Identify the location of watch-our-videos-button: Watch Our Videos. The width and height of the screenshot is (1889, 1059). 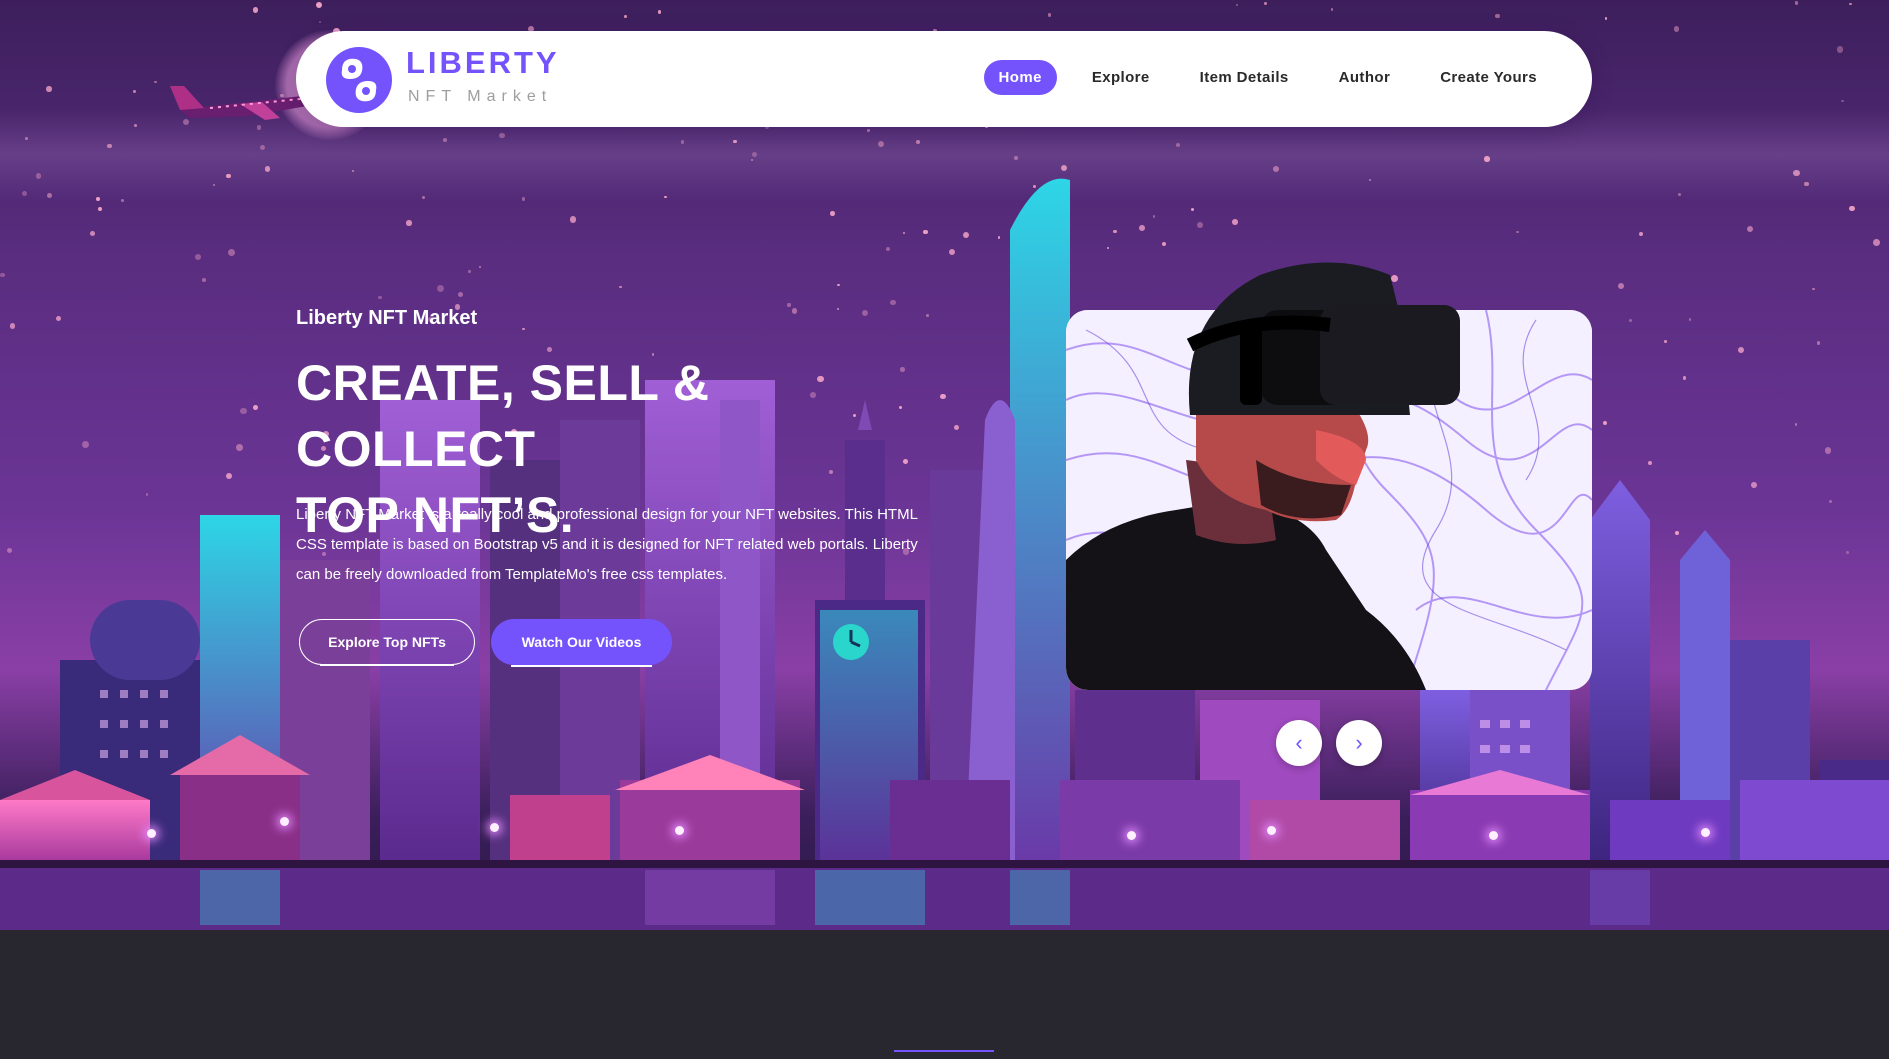
(581, 643).